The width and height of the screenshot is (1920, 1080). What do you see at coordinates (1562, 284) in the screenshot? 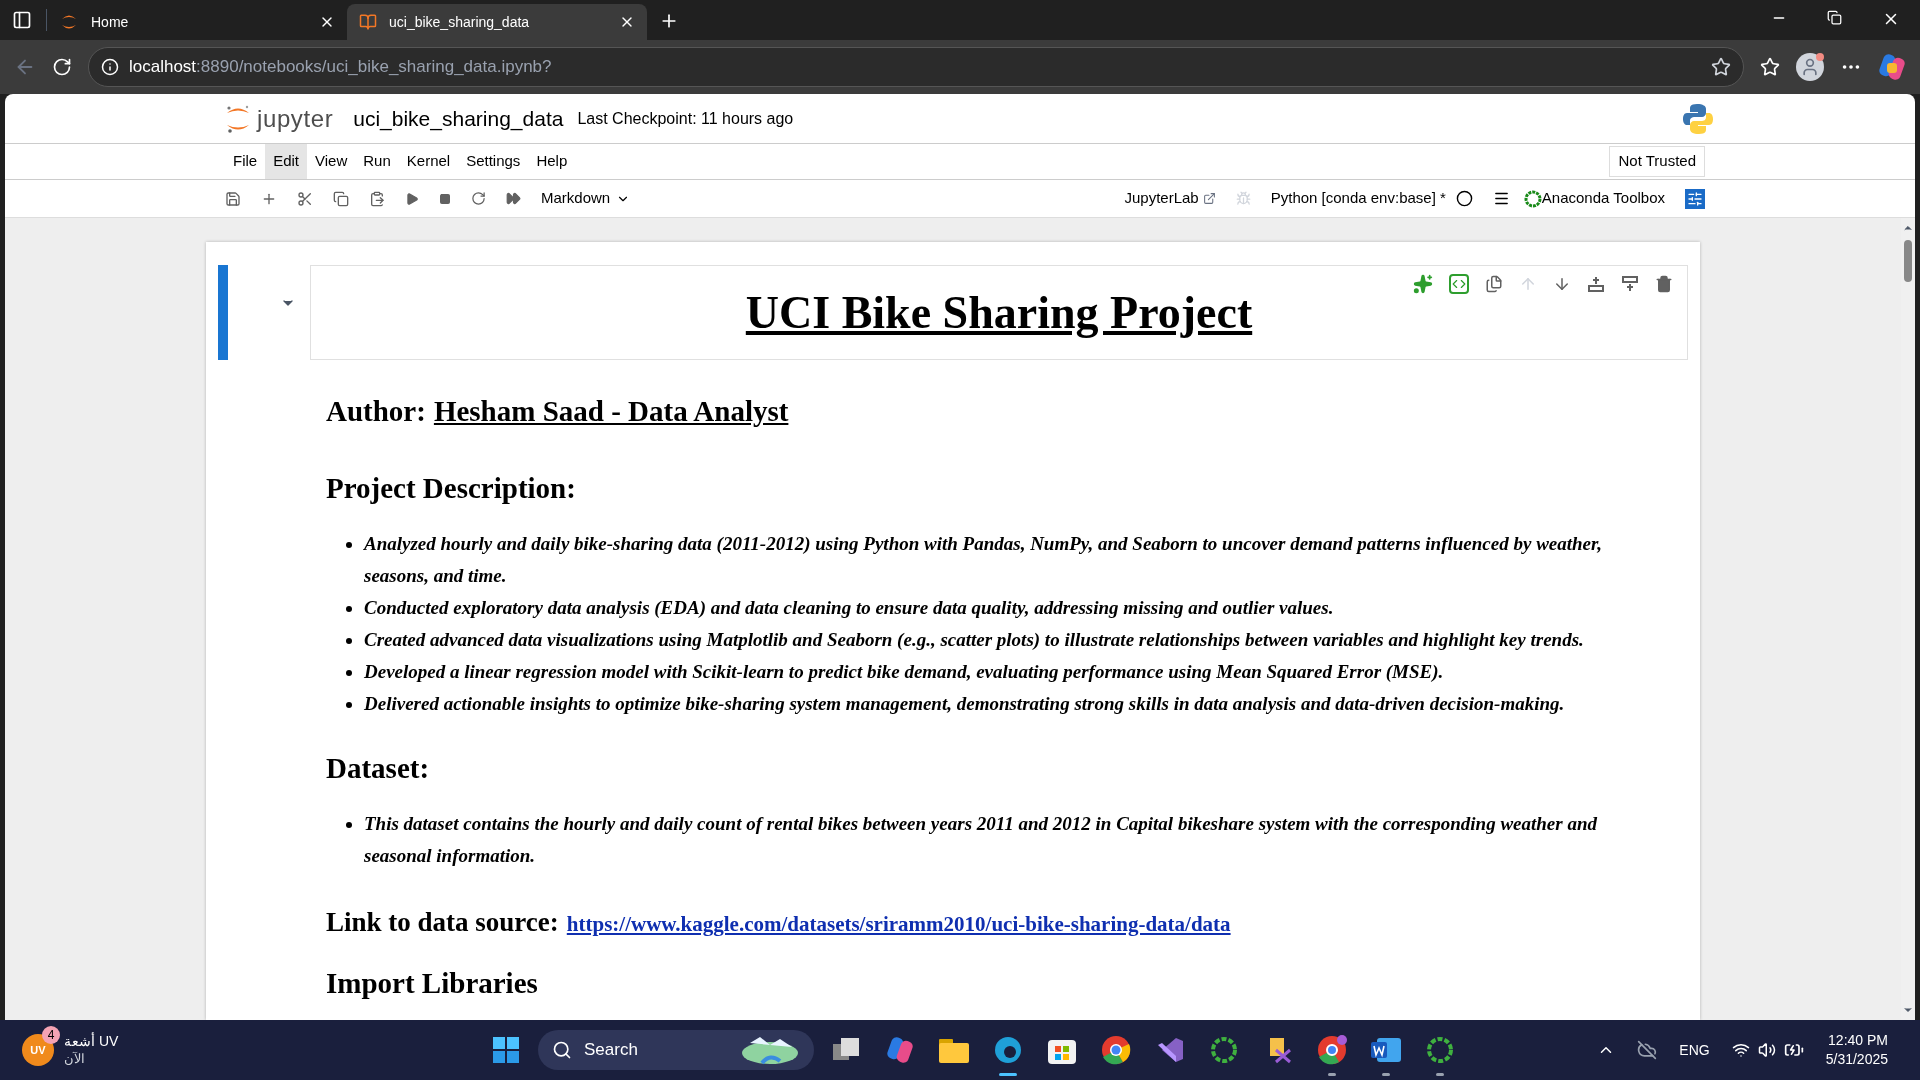
I see `move-down-icon` at bounding box center [1562, 284].